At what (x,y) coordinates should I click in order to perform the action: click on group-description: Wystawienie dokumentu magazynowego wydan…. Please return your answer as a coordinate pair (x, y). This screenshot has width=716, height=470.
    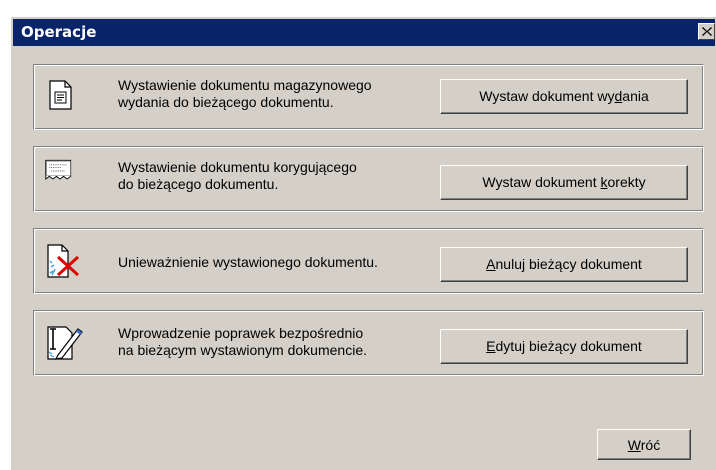
    Looking at the image, I should click on (245, 93).